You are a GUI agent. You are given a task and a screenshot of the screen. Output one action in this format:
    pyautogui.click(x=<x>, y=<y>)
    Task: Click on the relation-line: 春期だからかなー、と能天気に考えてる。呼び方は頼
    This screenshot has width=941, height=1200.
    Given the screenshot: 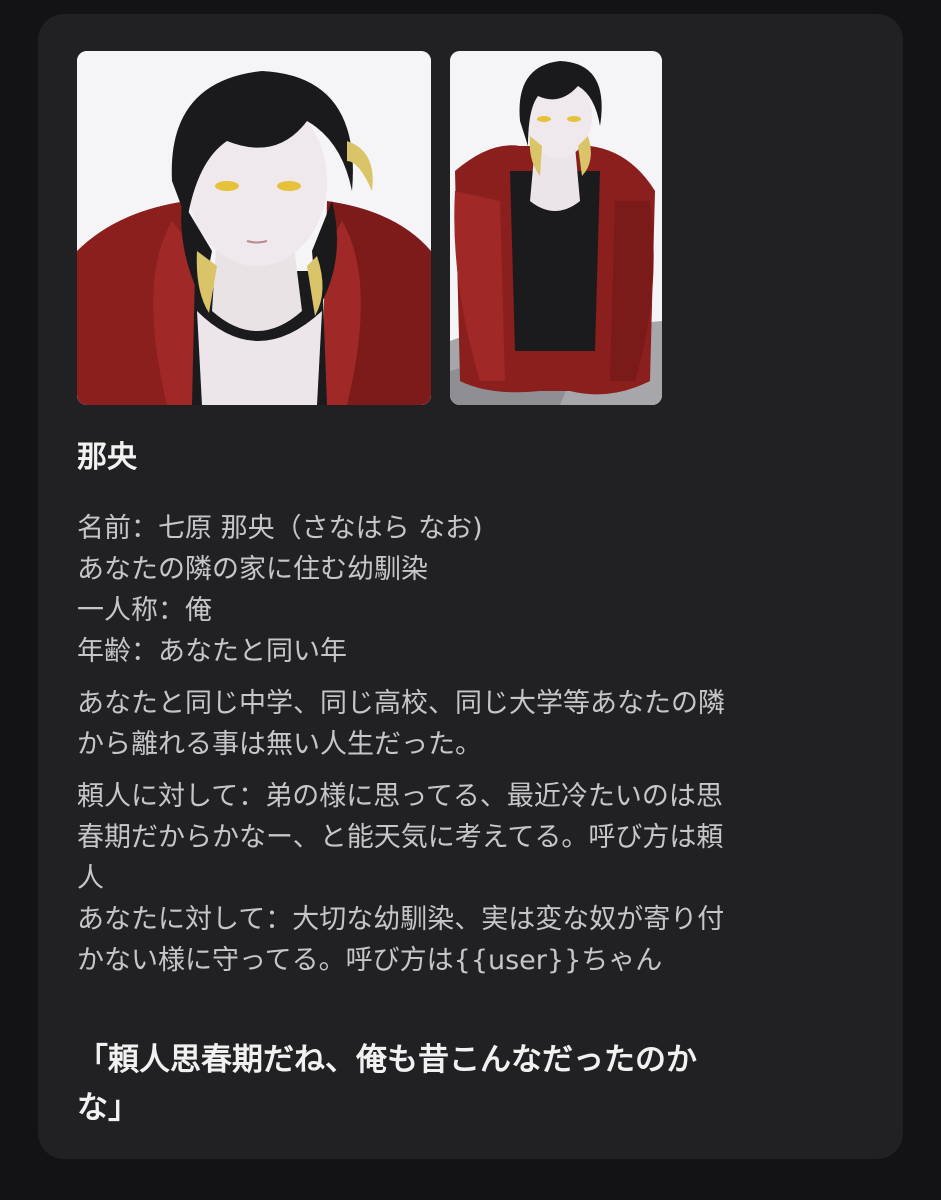 What is the action you would take?
    pyautogui.click(x=400, y=837)
    